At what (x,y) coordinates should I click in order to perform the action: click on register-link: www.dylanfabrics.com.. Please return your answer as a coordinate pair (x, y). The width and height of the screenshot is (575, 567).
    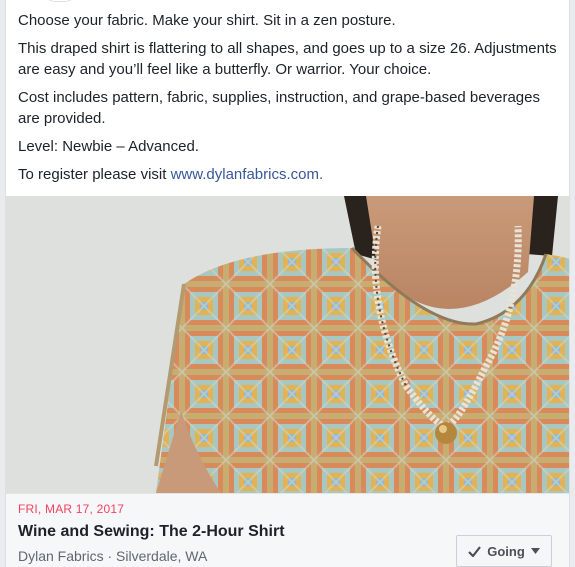
    Looking at the image, I should click on (247, 174).